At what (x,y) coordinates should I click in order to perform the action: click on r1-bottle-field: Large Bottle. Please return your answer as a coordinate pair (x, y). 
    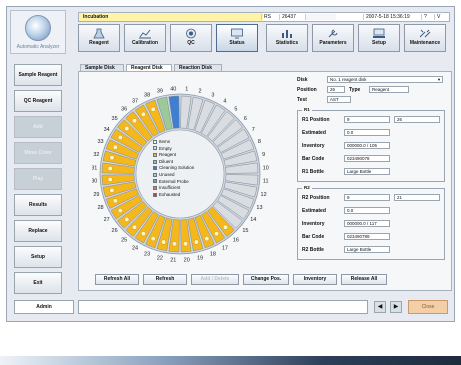
    Looking at the image, I should click on (367, 171).